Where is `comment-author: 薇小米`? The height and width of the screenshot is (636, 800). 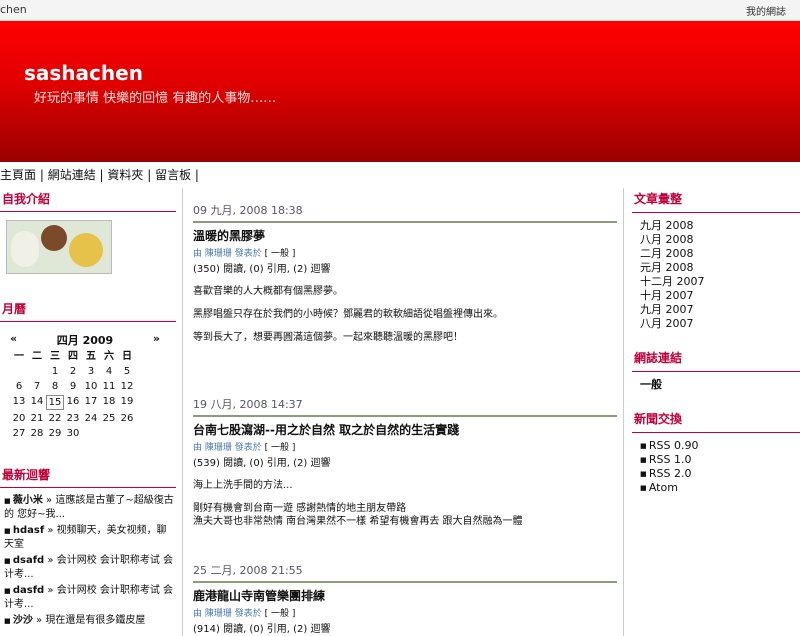
comment-author: 薇小米 is located at coordinates (28, 500).